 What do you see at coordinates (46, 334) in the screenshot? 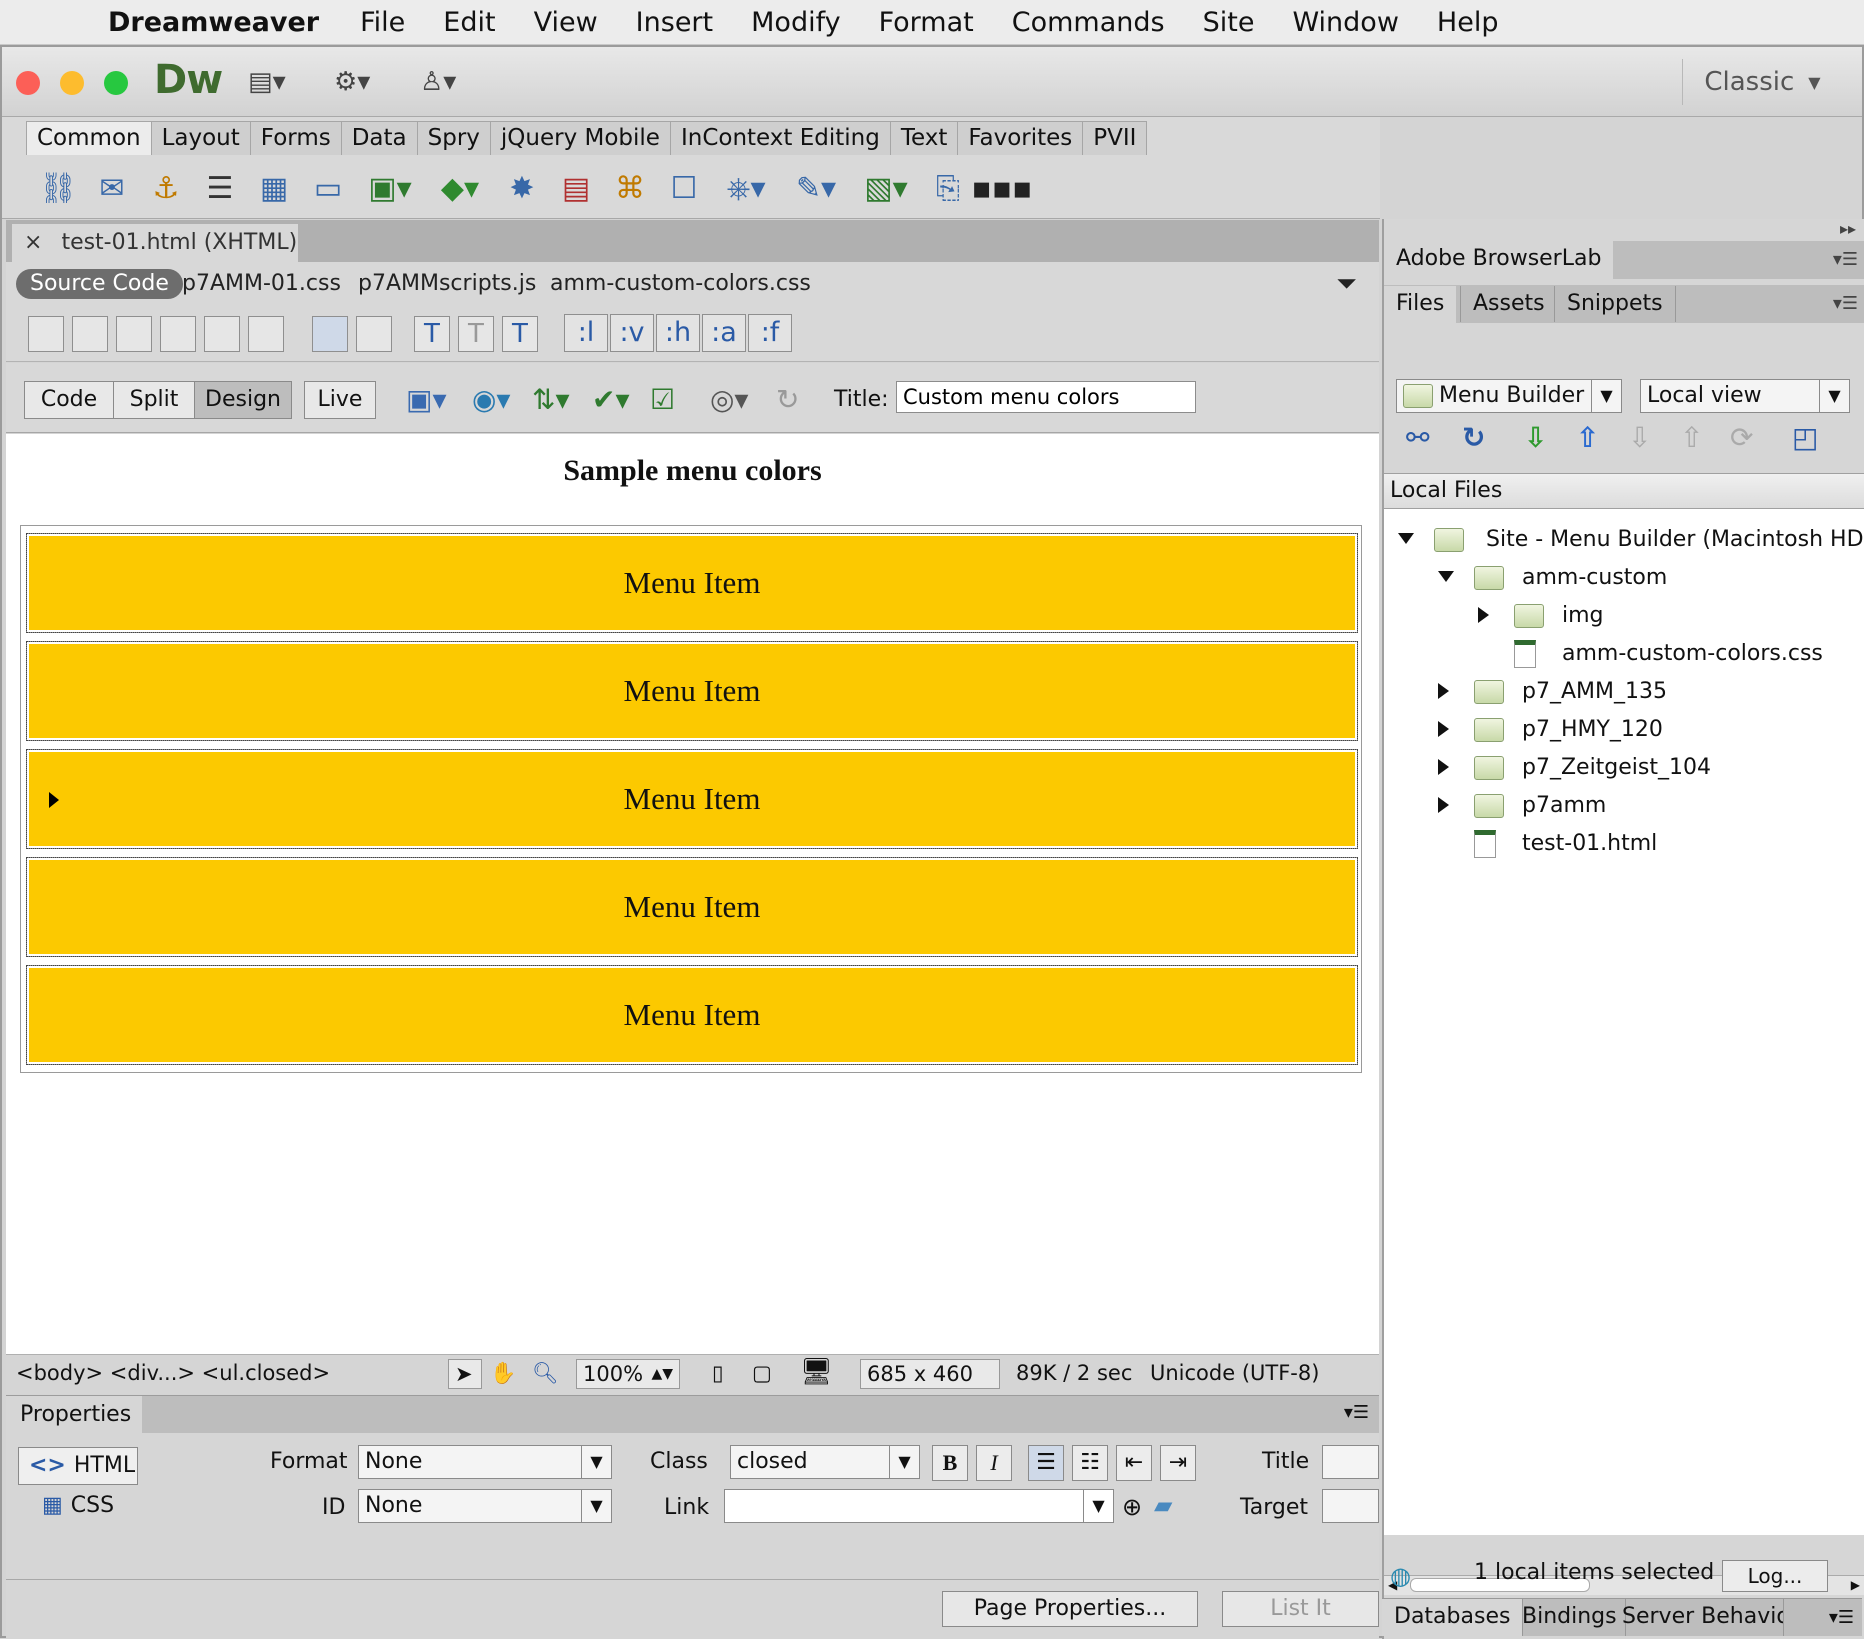
I see `layout-block-icon` at bounding box center [46, 334].